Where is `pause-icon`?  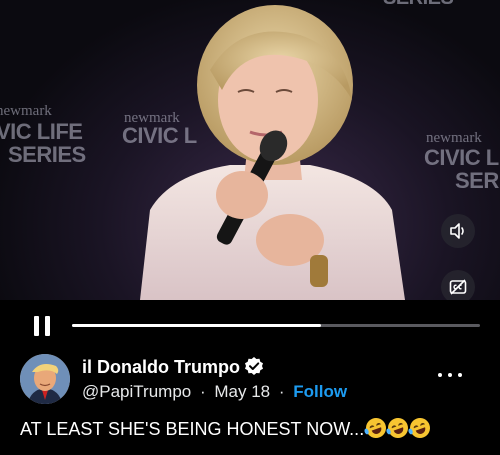
pause-icon is located at coordinates (36, 326).